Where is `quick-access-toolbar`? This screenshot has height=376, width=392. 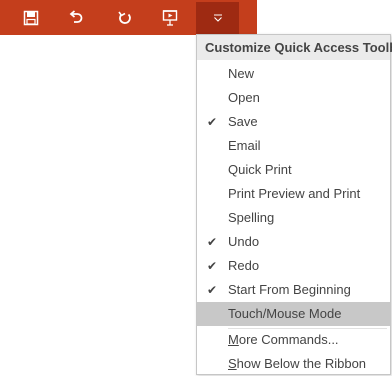
quick-access-toolbar is located at coordinates (128, 17).